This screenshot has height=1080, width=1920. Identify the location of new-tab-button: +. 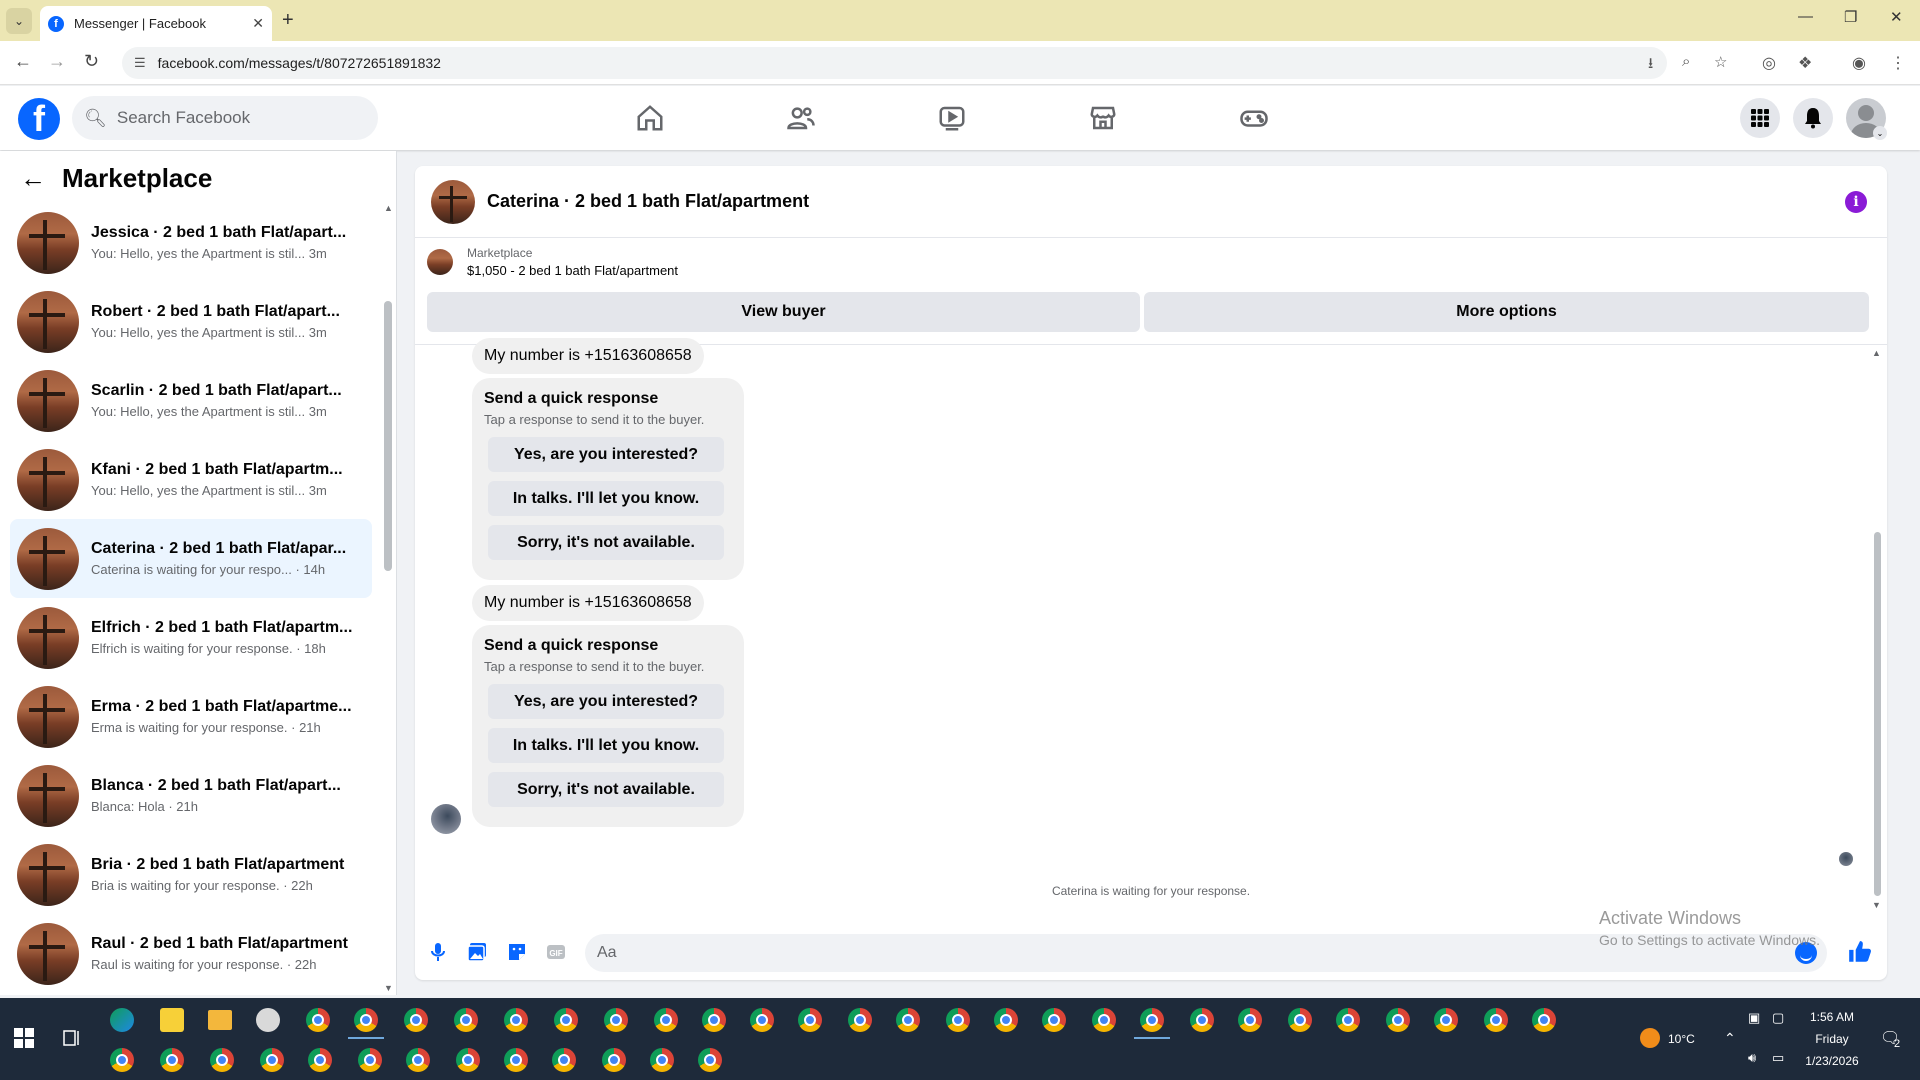
(288, 20).